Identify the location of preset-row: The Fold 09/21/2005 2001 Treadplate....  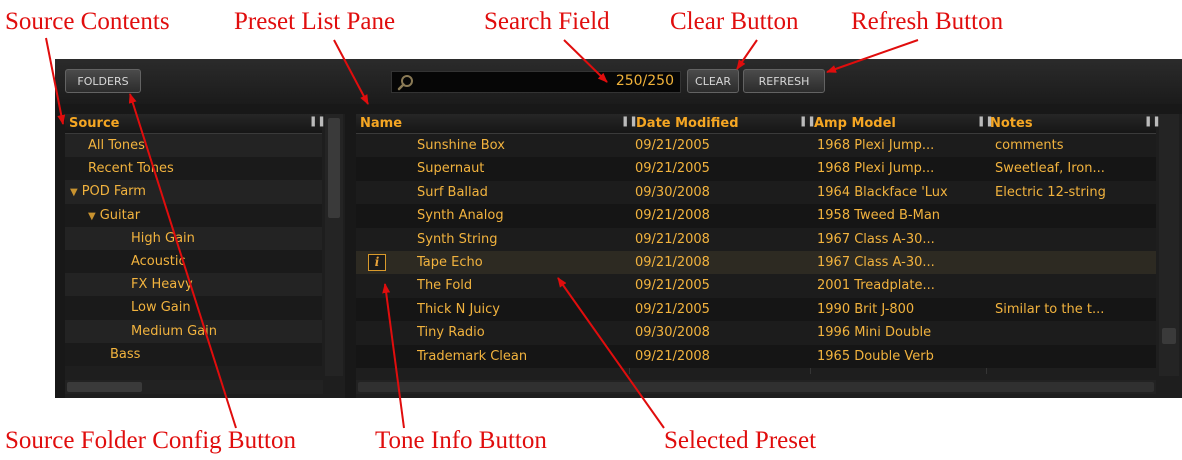
(756, 286).